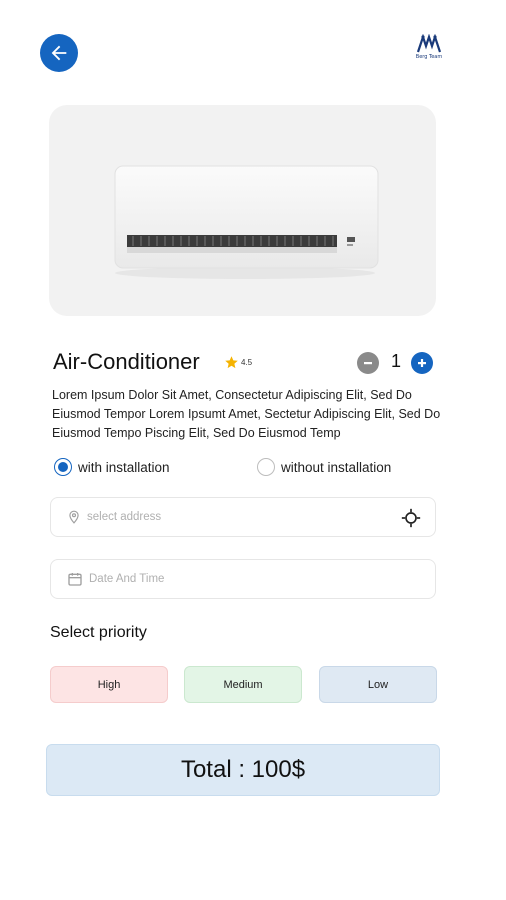  I want to click on logo-text: Berg Team, so click(429, 57).